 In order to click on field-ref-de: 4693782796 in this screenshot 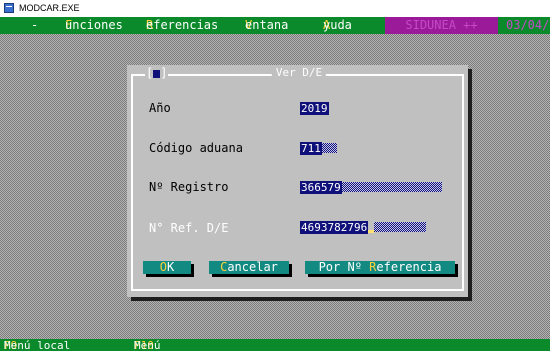, I will do `click(370, 227)`.